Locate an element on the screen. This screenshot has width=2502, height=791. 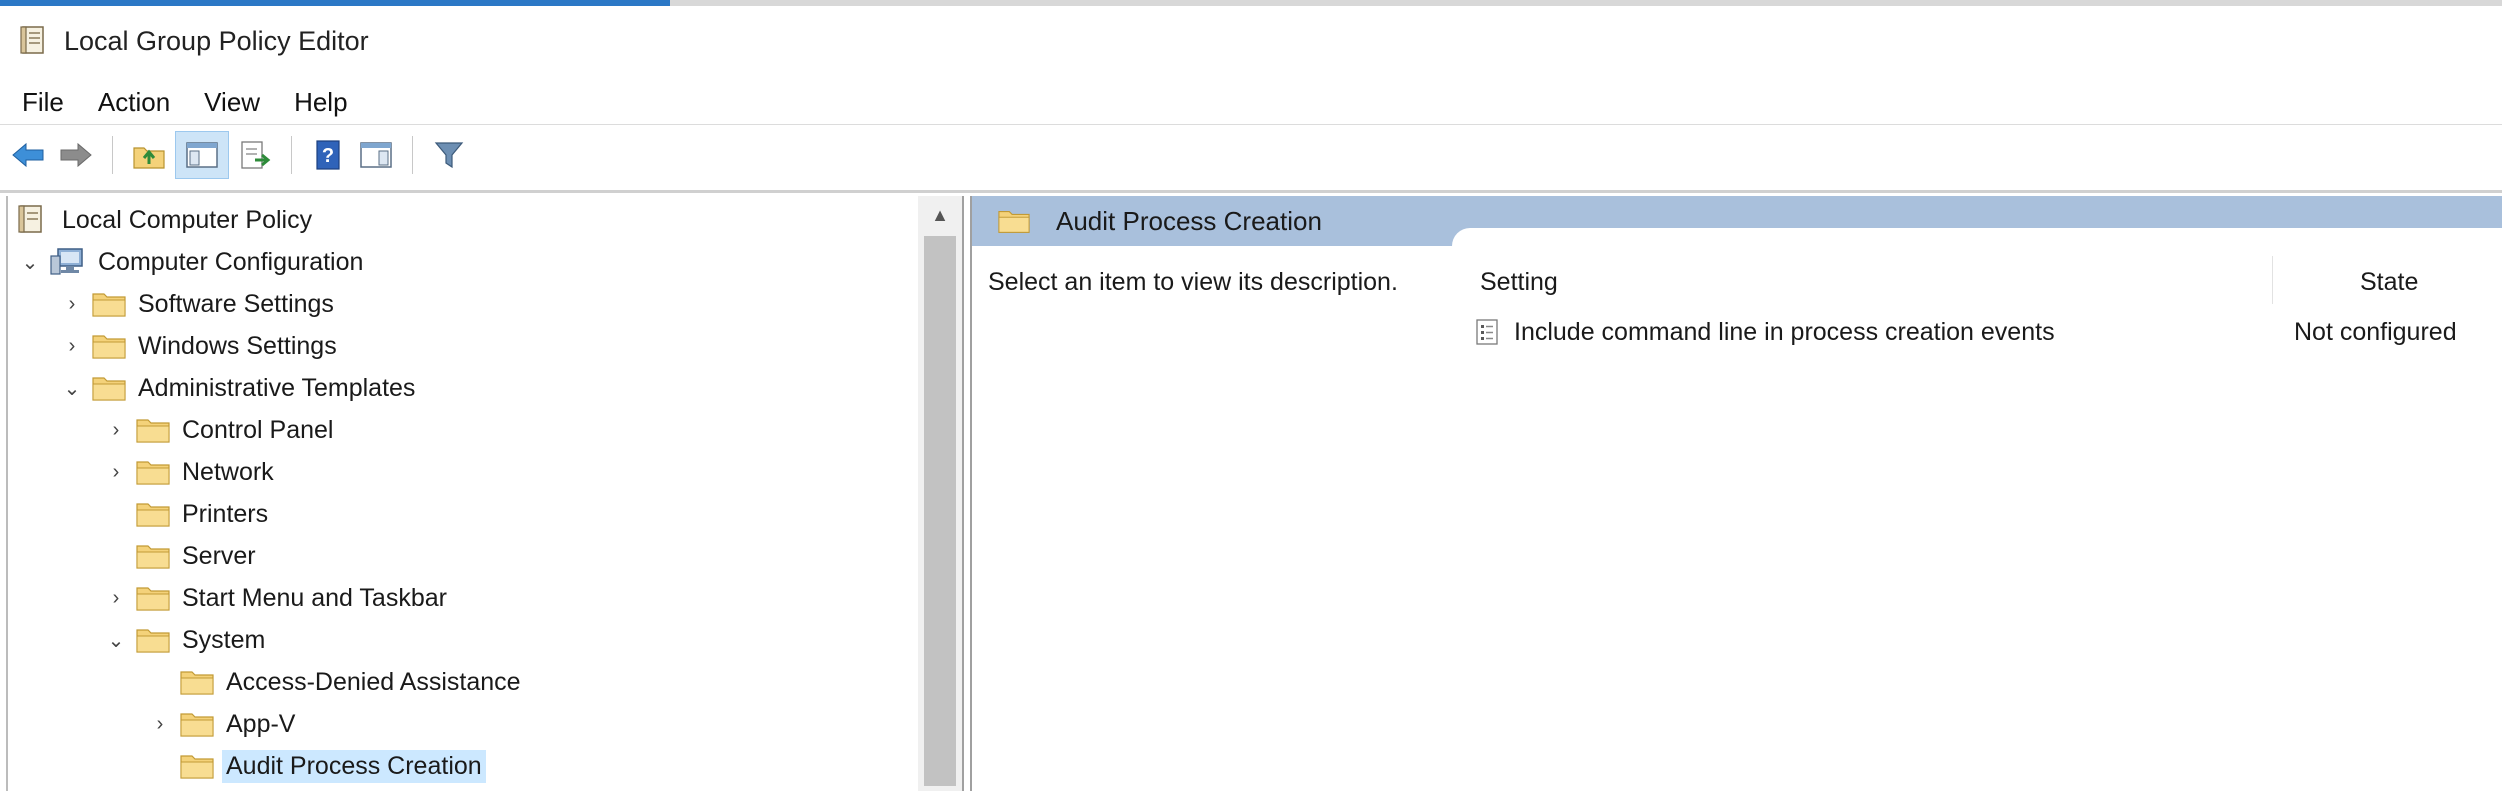
menu-action: Action is located at coordinates (134, 102).